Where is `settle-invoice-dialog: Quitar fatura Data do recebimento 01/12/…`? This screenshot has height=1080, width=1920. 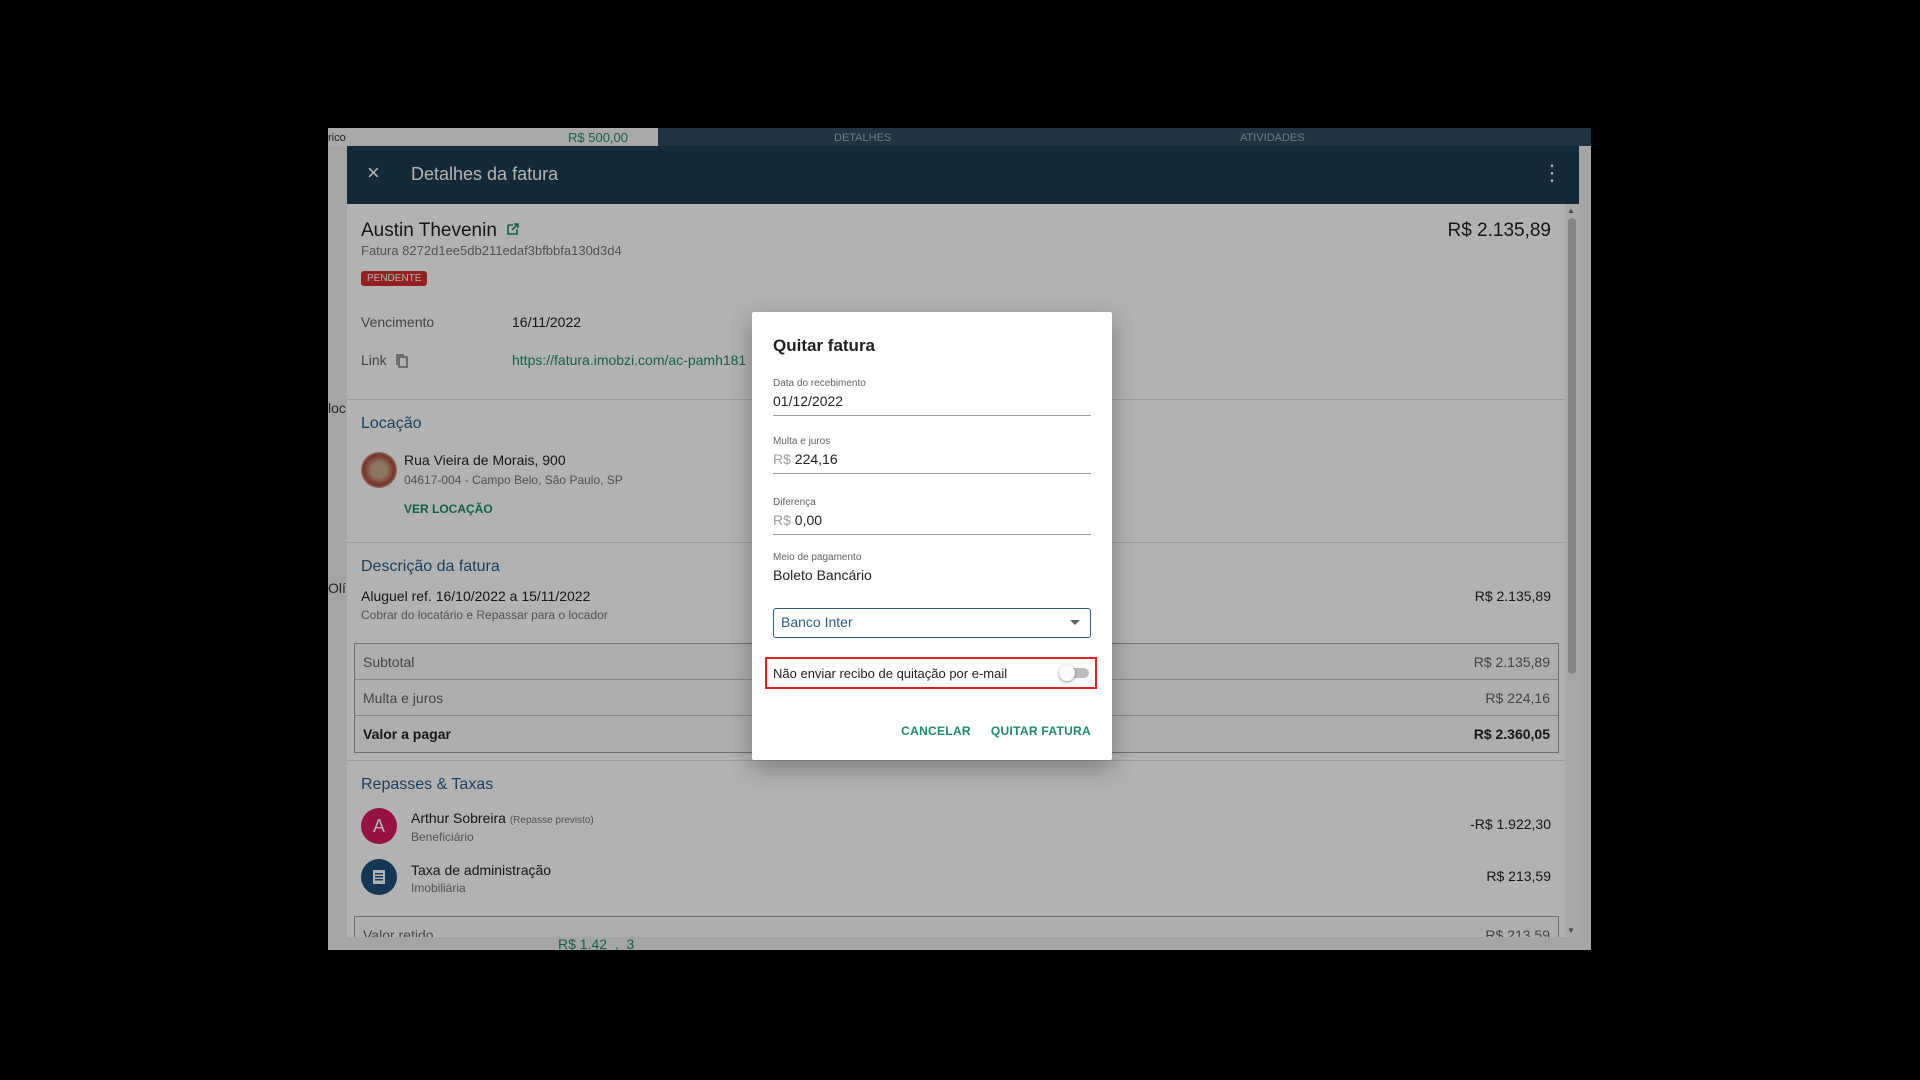
settle-invoice-dialog: Quitar fatura Data do recebimento 01/12/… is located at coordinates (932, 536).